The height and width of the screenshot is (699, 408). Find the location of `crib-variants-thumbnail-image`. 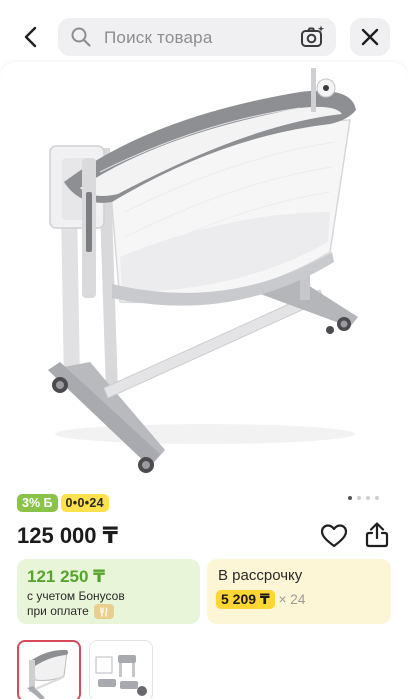

crib-variants-thumbnail-image is located at coordinates (121, 675).